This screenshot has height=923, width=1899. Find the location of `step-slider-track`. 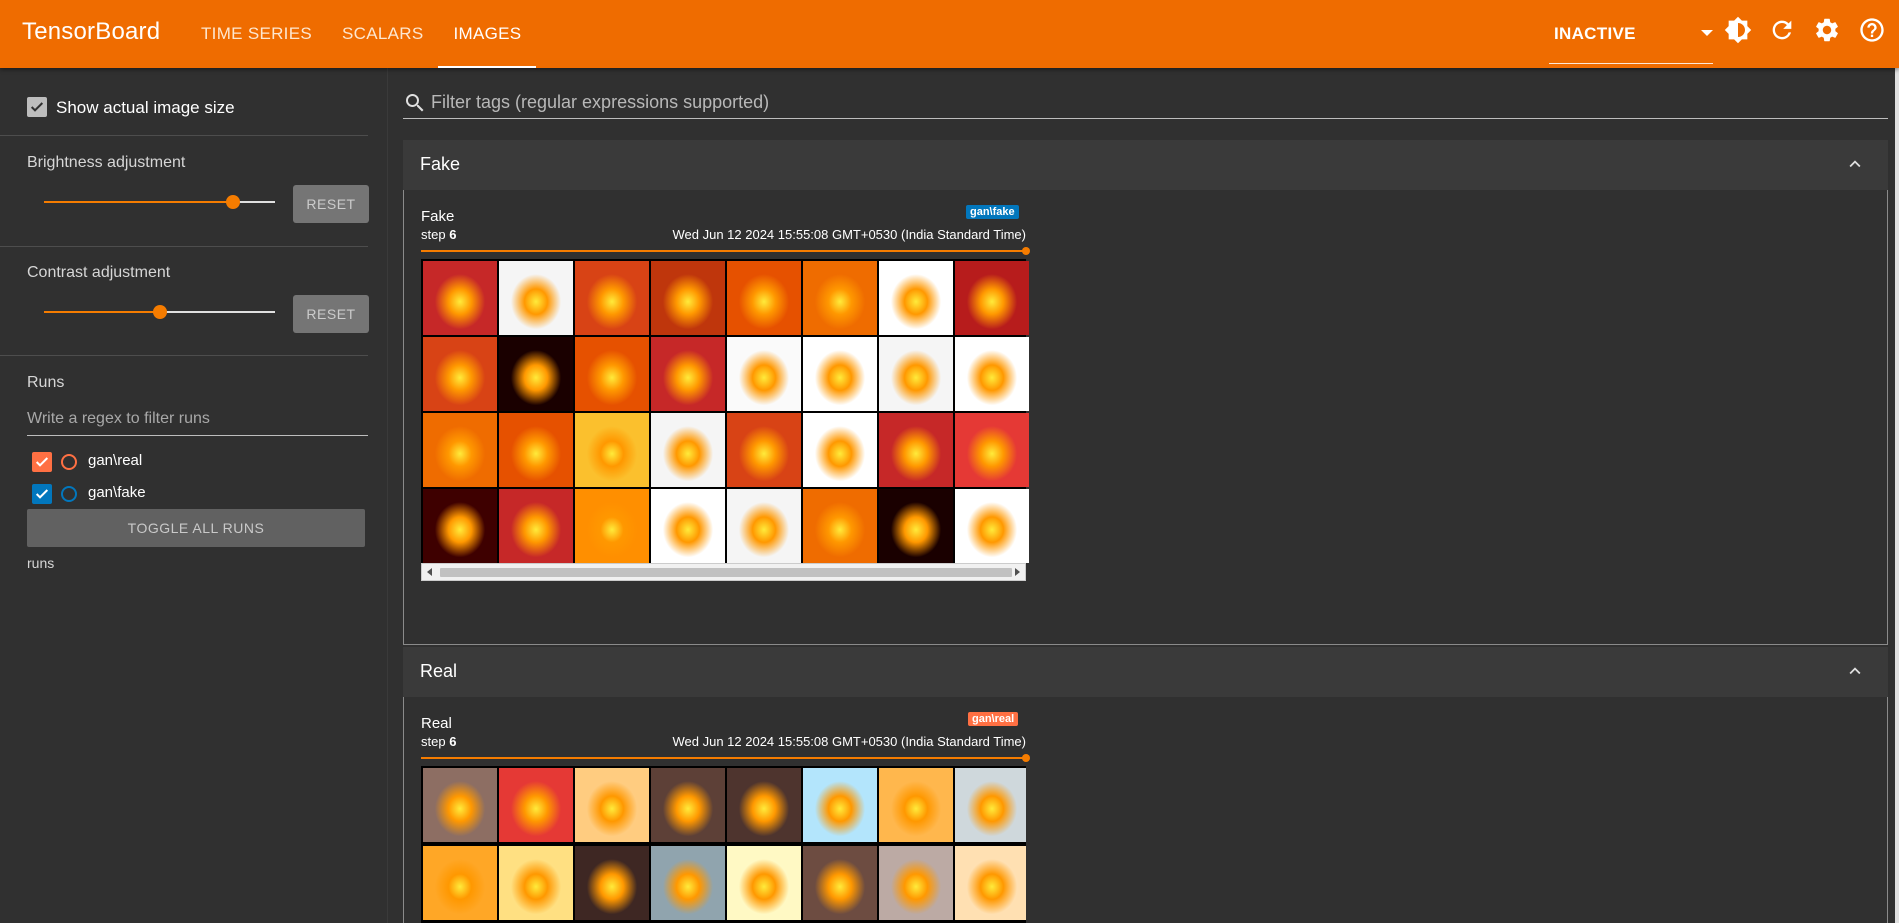

step-slider-track is located at coordinates (723, 758).